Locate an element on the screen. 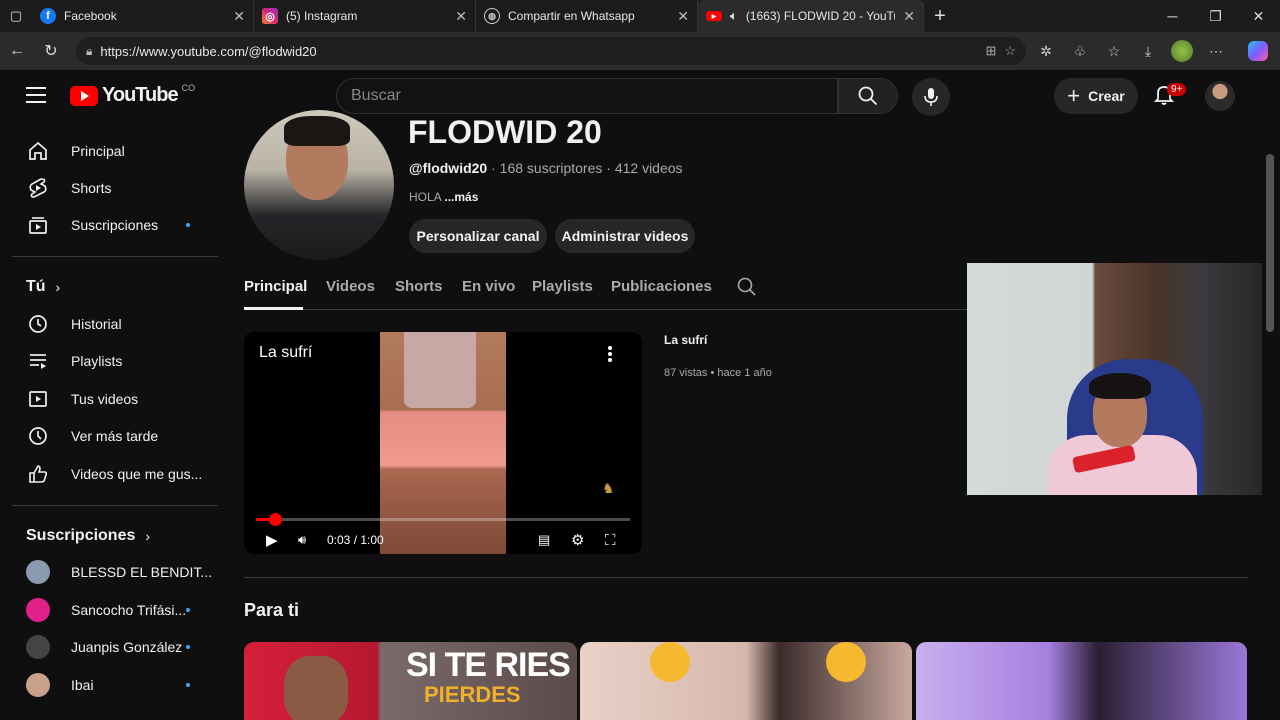  tab-title: (1663) FLODWID 20 - YouTub is located at coordinates (820, 16).